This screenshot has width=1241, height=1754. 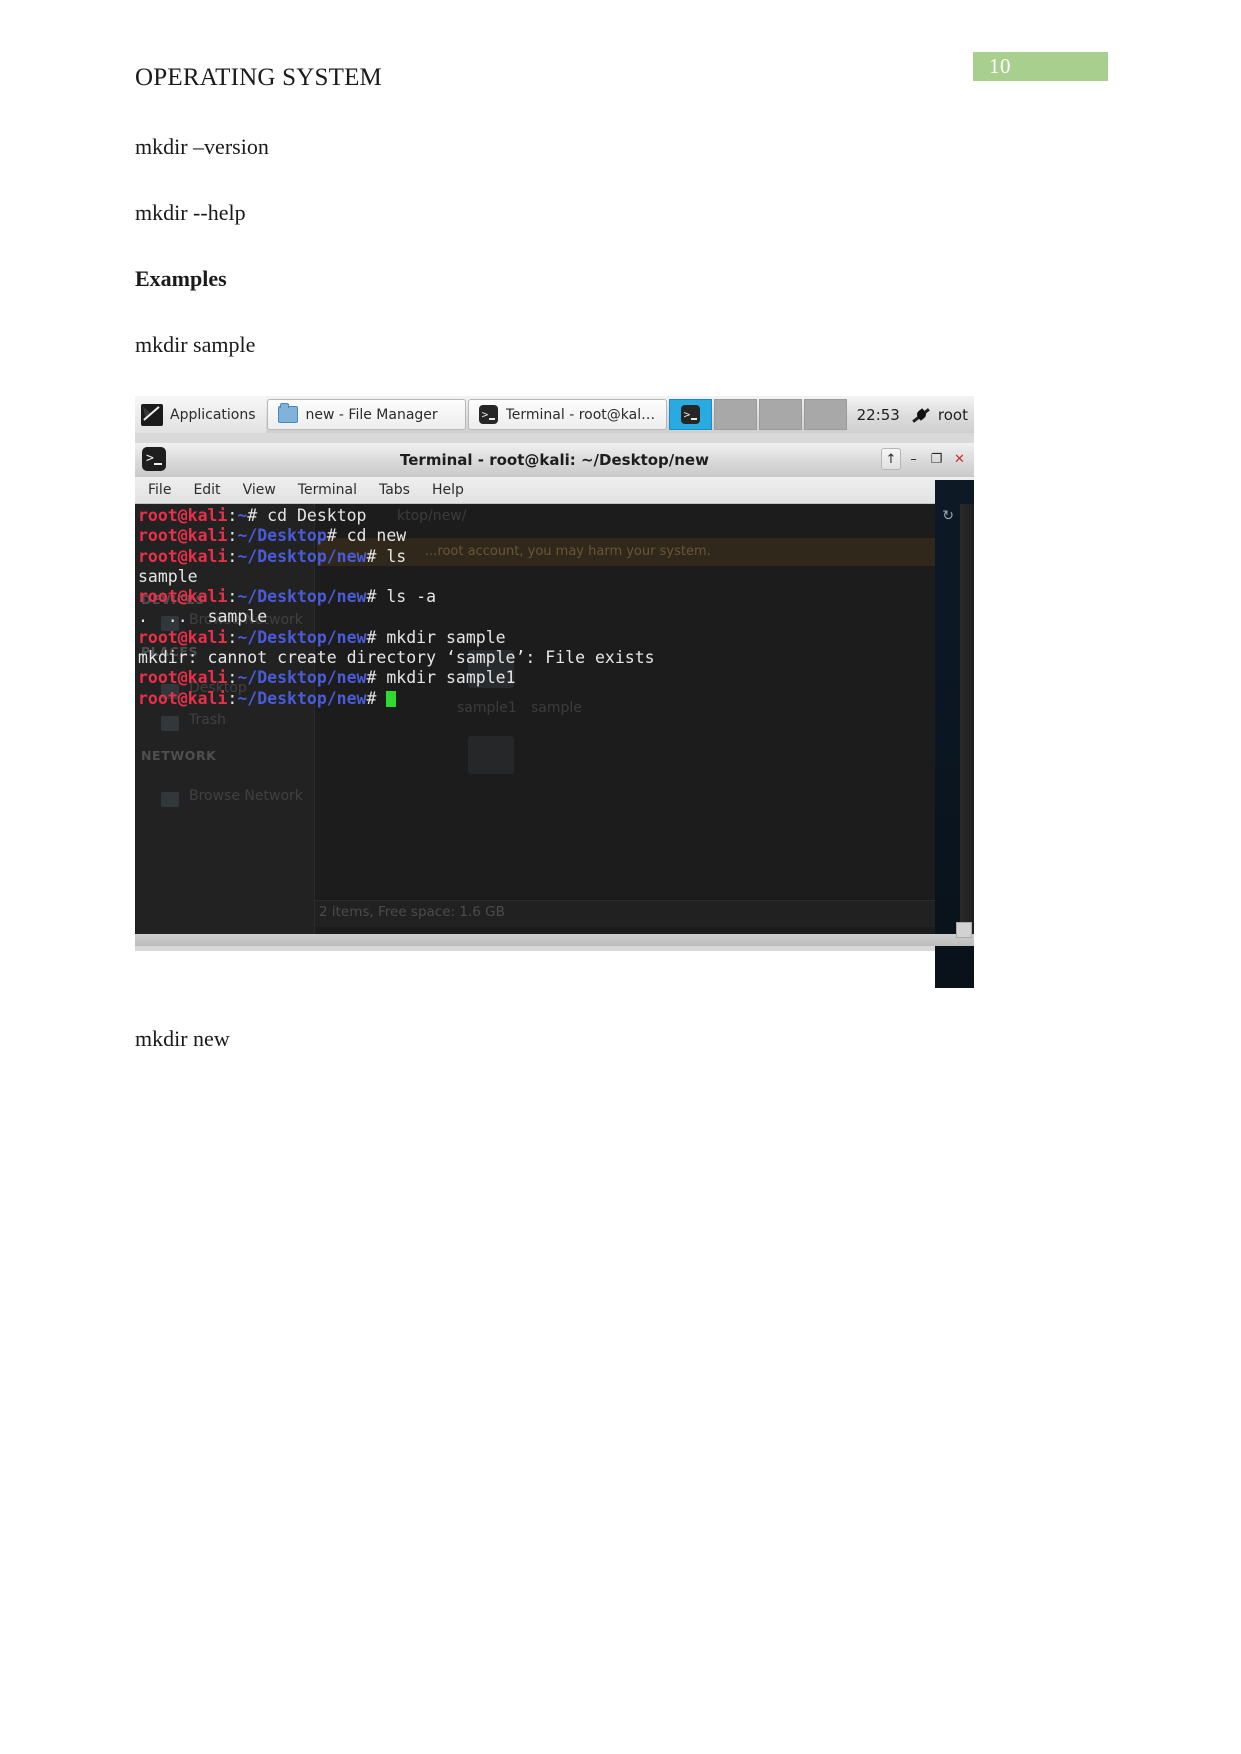 I want to click on ghost-sidebar-browse-network: Browse Network, so click(x=246, y=796).